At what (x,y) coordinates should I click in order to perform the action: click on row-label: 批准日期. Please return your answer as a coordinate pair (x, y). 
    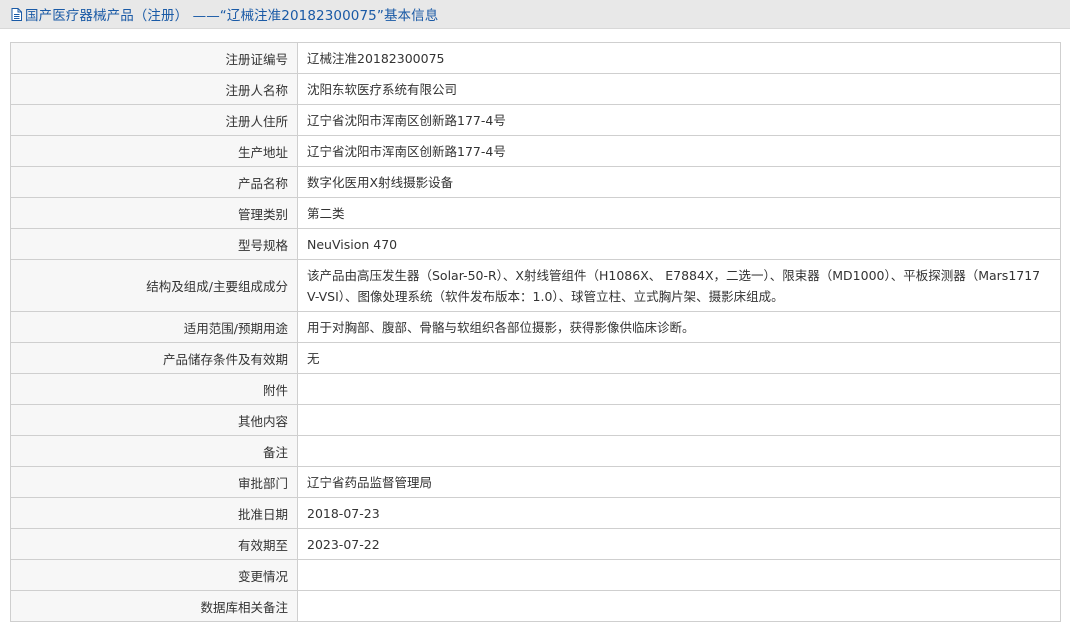
    Looking at the image, I should click on (154, 513).